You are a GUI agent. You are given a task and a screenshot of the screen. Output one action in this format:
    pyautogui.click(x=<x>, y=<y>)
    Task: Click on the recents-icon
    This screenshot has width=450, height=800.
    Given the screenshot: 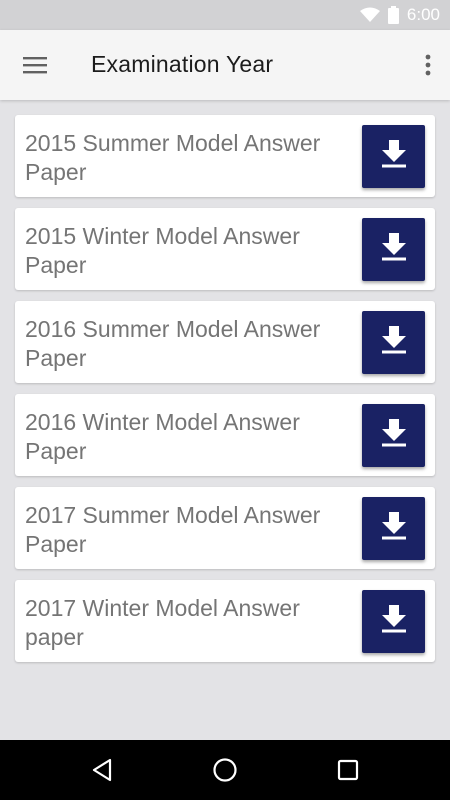 What is the action you would take?
    pyautogui.click(x=348, y=770)
    